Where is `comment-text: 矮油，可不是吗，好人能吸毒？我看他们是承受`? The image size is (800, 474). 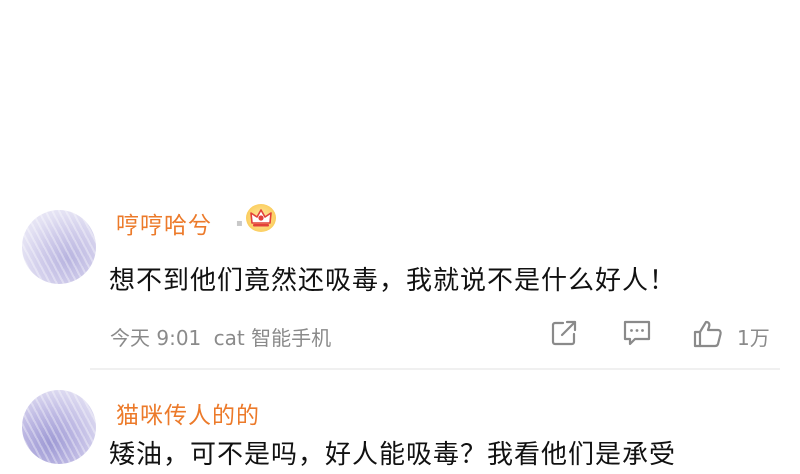 comment-text: 矮油，可不是吗，好人能吸毒？我看他们是承受 is located at coordinates (393, 455).